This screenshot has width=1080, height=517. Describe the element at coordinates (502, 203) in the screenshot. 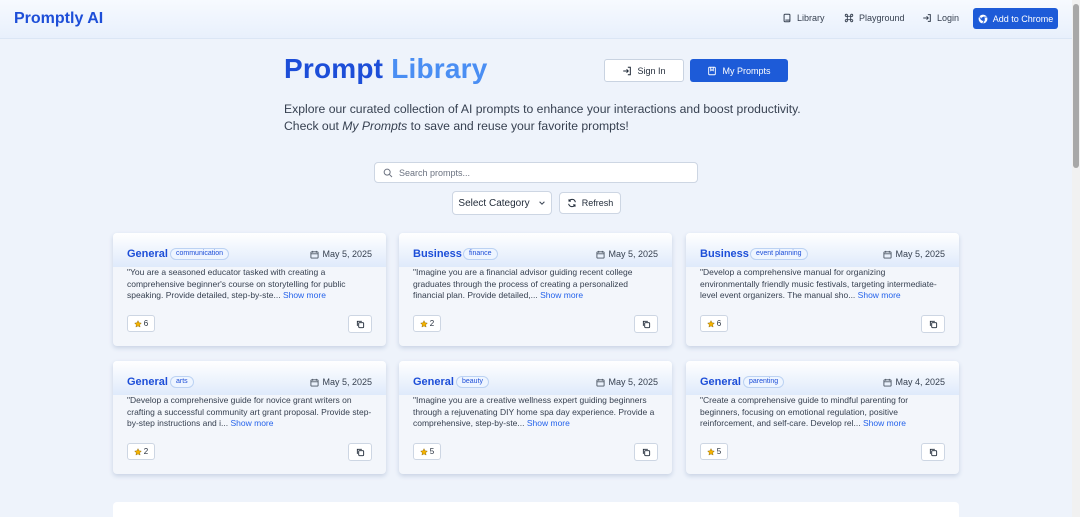

I see `category-select: Select Category` at that location.